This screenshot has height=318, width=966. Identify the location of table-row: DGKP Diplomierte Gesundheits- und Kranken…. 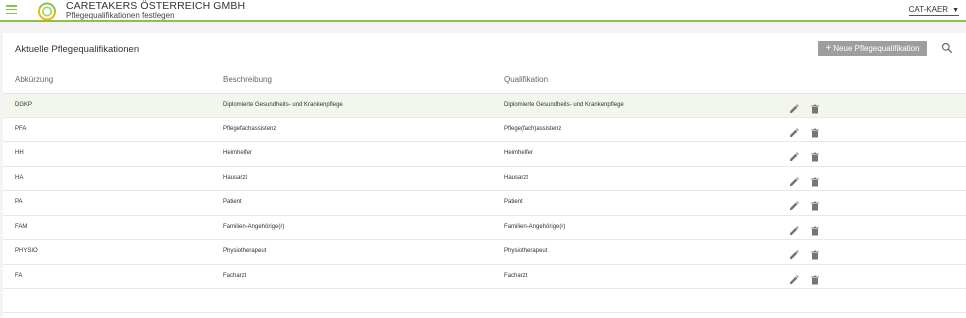
(484, 105).